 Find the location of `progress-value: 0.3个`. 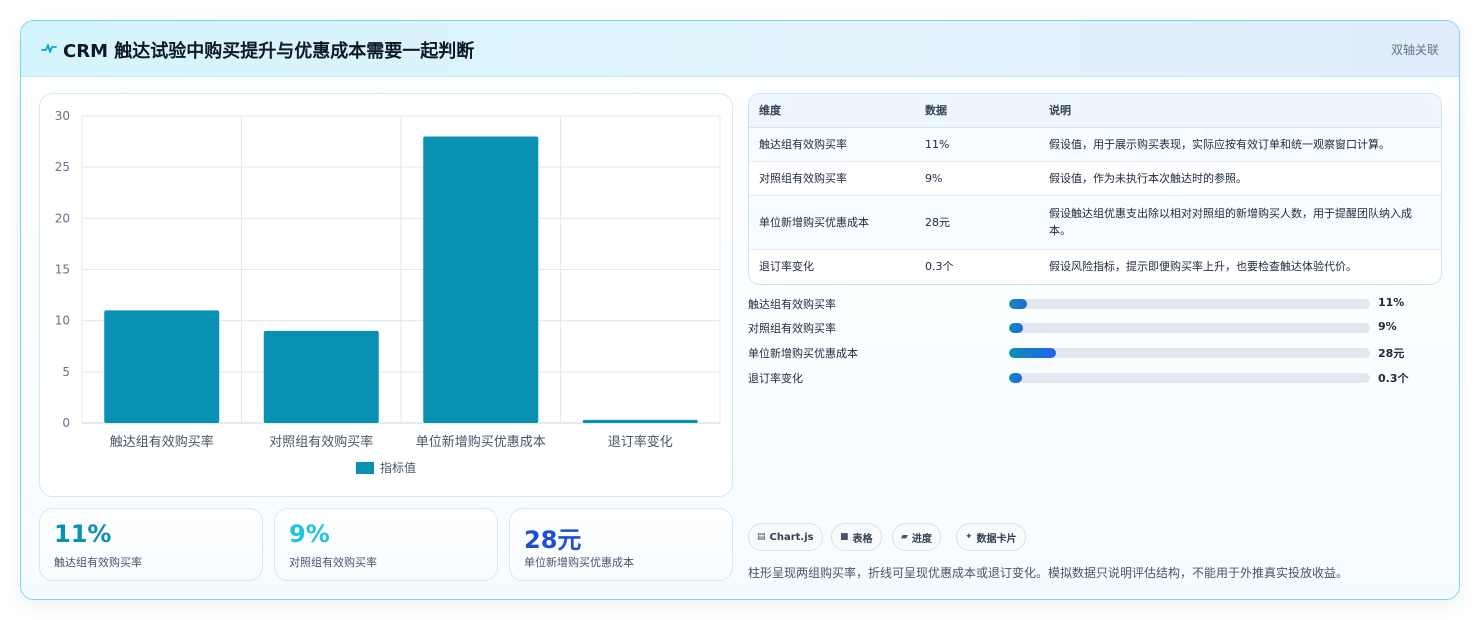

progress-value: 0.3个 is located at coordinates (1393, 378).